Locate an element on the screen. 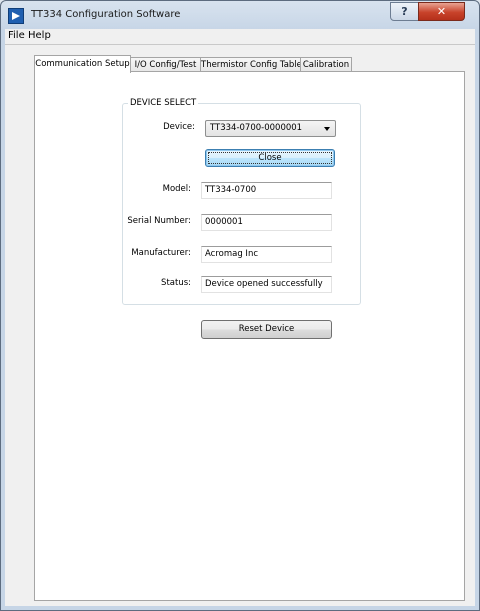 The image size is (480, 611). window-title: TT334 Configuration Software is located at coordinates (106, 14).